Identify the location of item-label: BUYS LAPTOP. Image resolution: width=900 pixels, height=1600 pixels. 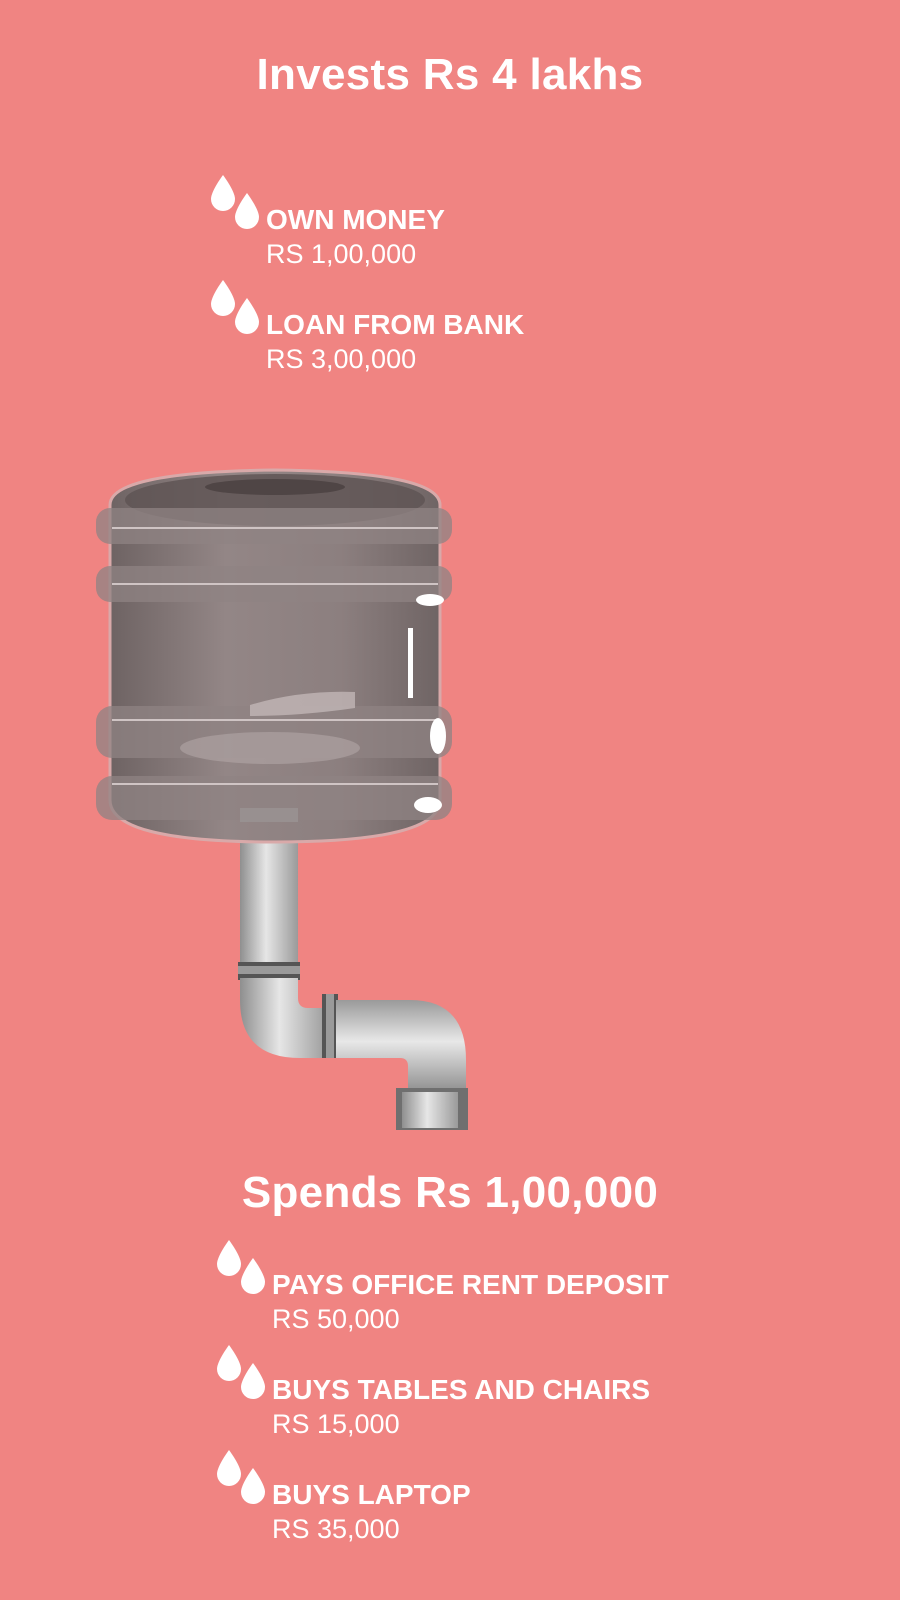
(371, 1494).